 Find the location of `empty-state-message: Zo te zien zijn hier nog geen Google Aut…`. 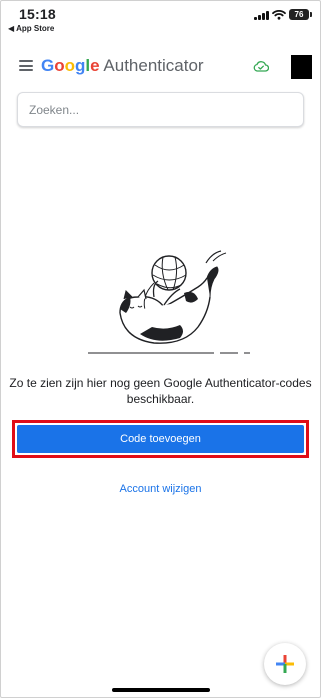

empty-state-message: Zo te zien zijn hier nog geen Google Aut… is located at coordinates (160, 391).